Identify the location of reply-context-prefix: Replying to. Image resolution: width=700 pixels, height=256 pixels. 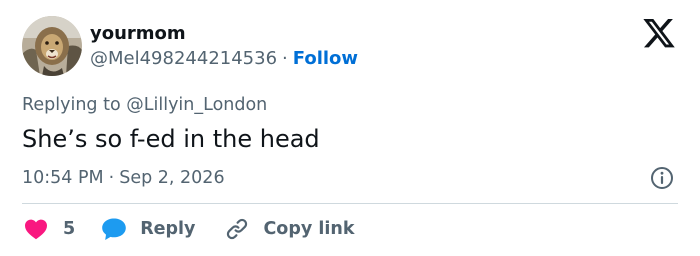
(74, 105).